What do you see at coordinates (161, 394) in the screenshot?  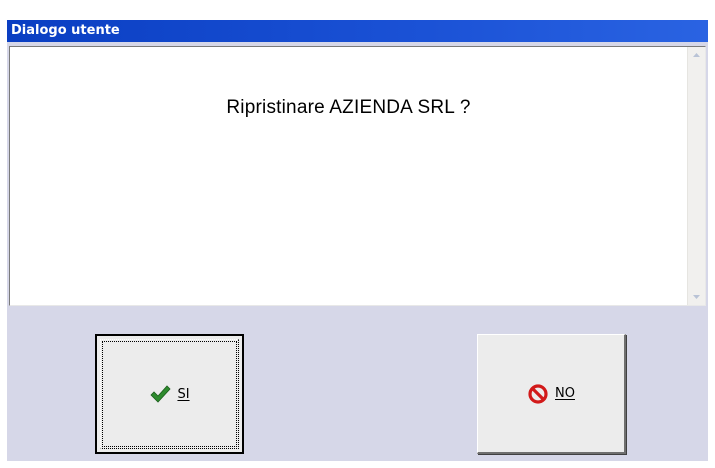 I see `checkmark-icon` at bounding box center [161, 394].